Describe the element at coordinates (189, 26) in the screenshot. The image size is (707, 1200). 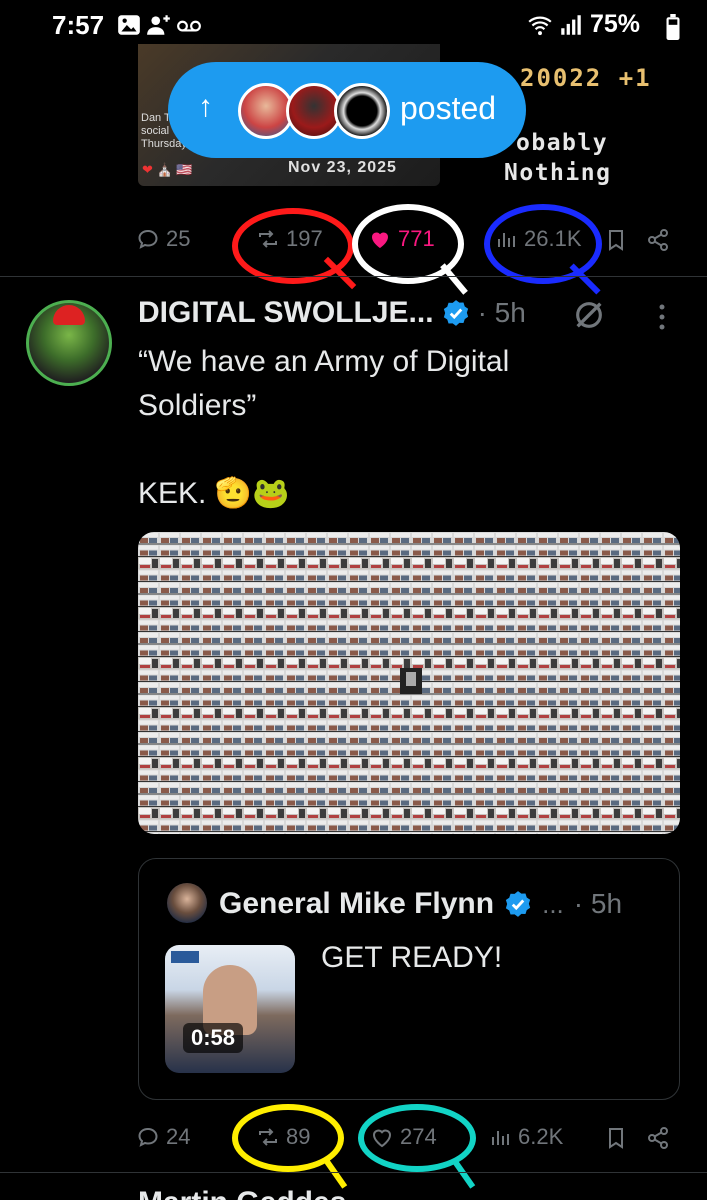
I see `voicemail-icon` at that location.